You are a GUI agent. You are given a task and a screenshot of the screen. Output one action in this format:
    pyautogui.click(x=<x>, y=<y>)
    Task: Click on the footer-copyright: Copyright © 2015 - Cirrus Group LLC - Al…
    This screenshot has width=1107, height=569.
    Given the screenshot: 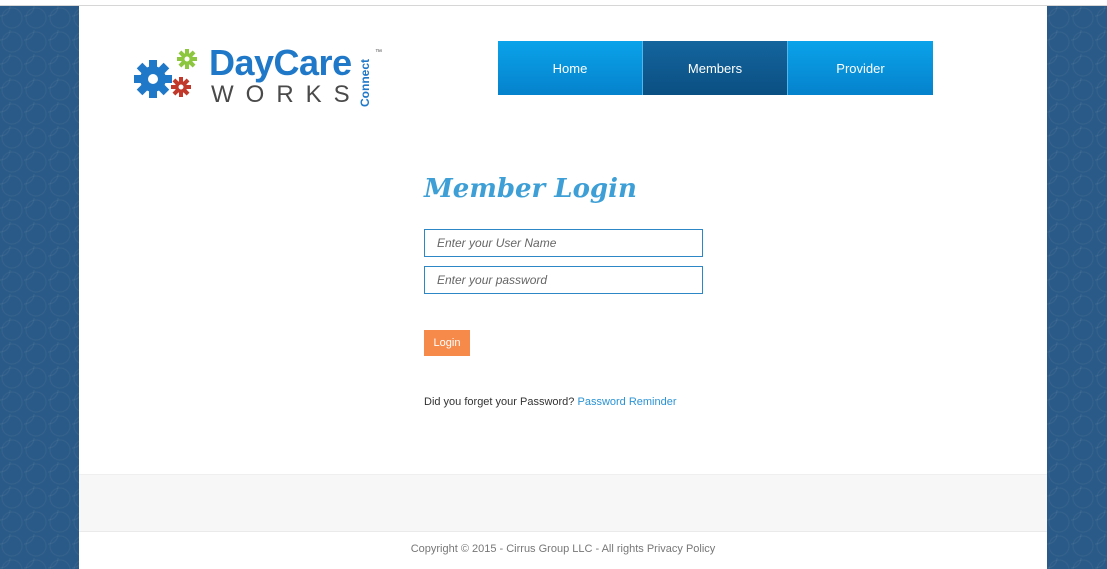 What is the action you would take?
    pyautogui.click(x=563, y=549)
    